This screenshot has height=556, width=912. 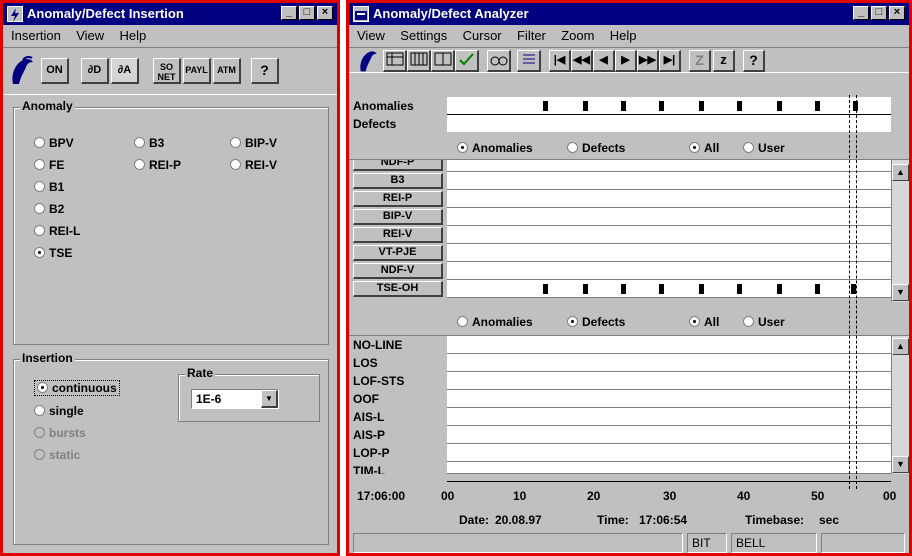 What do you see at coordinates (361, 14) in the screenshot?
I see `analyzer-app-icon` at bounding box center [361, 14].